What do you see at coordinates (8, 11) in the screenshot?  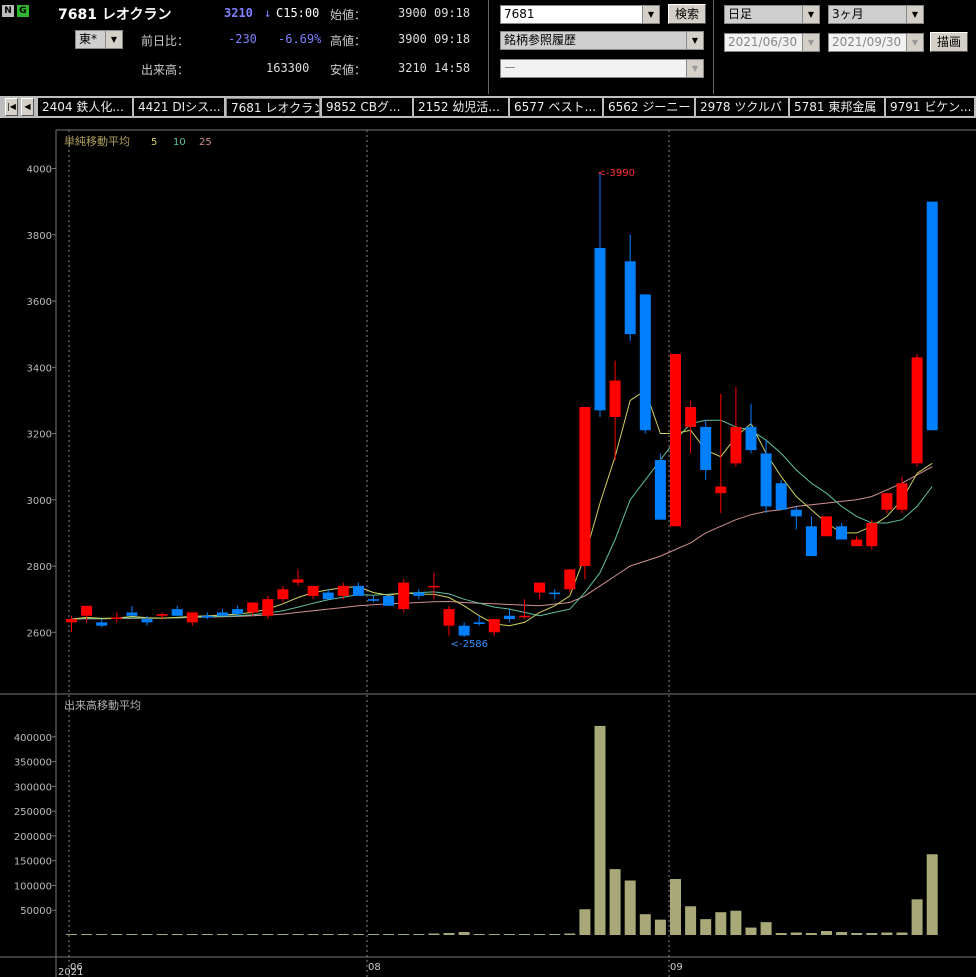 I see `n-badge: N` at bounding box center [8, 11].